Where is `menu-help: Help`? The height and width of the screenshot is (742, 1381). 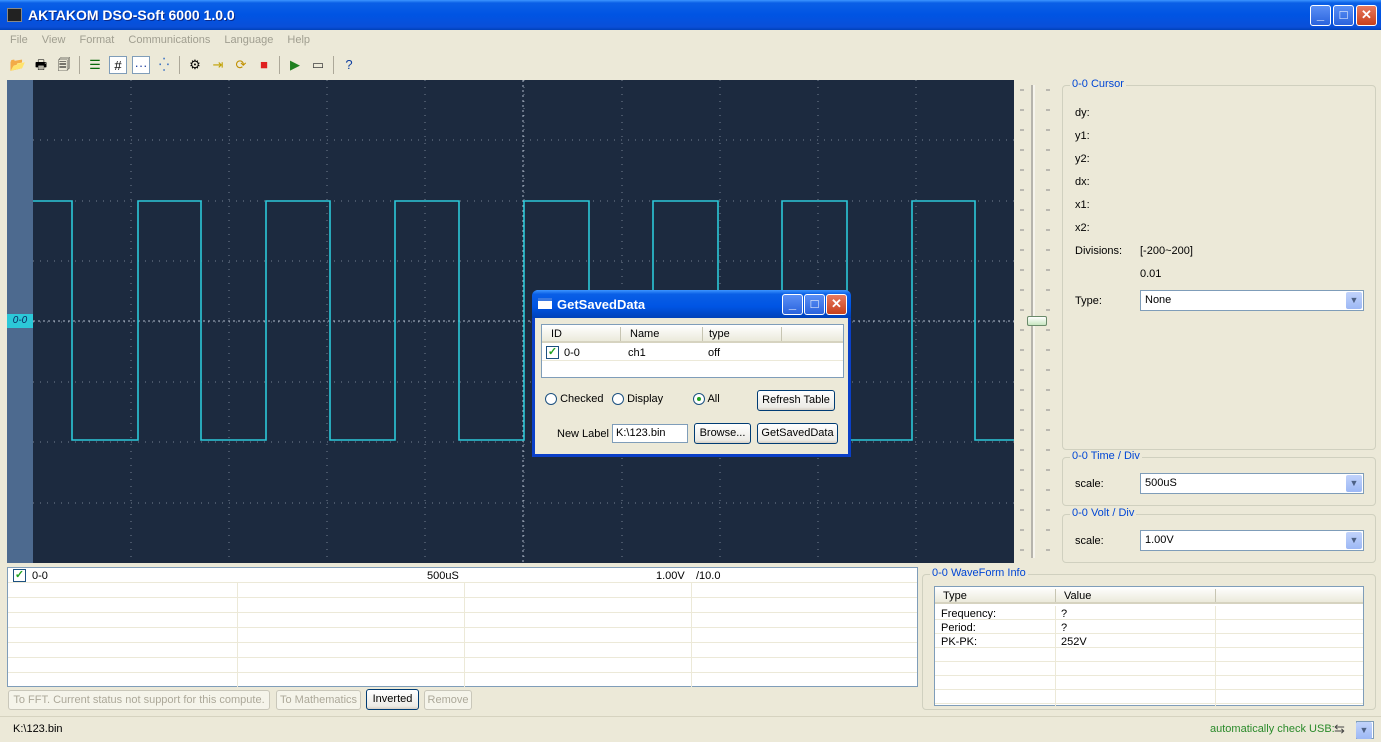 menu-help: Help is located at coordinates (298, 38).